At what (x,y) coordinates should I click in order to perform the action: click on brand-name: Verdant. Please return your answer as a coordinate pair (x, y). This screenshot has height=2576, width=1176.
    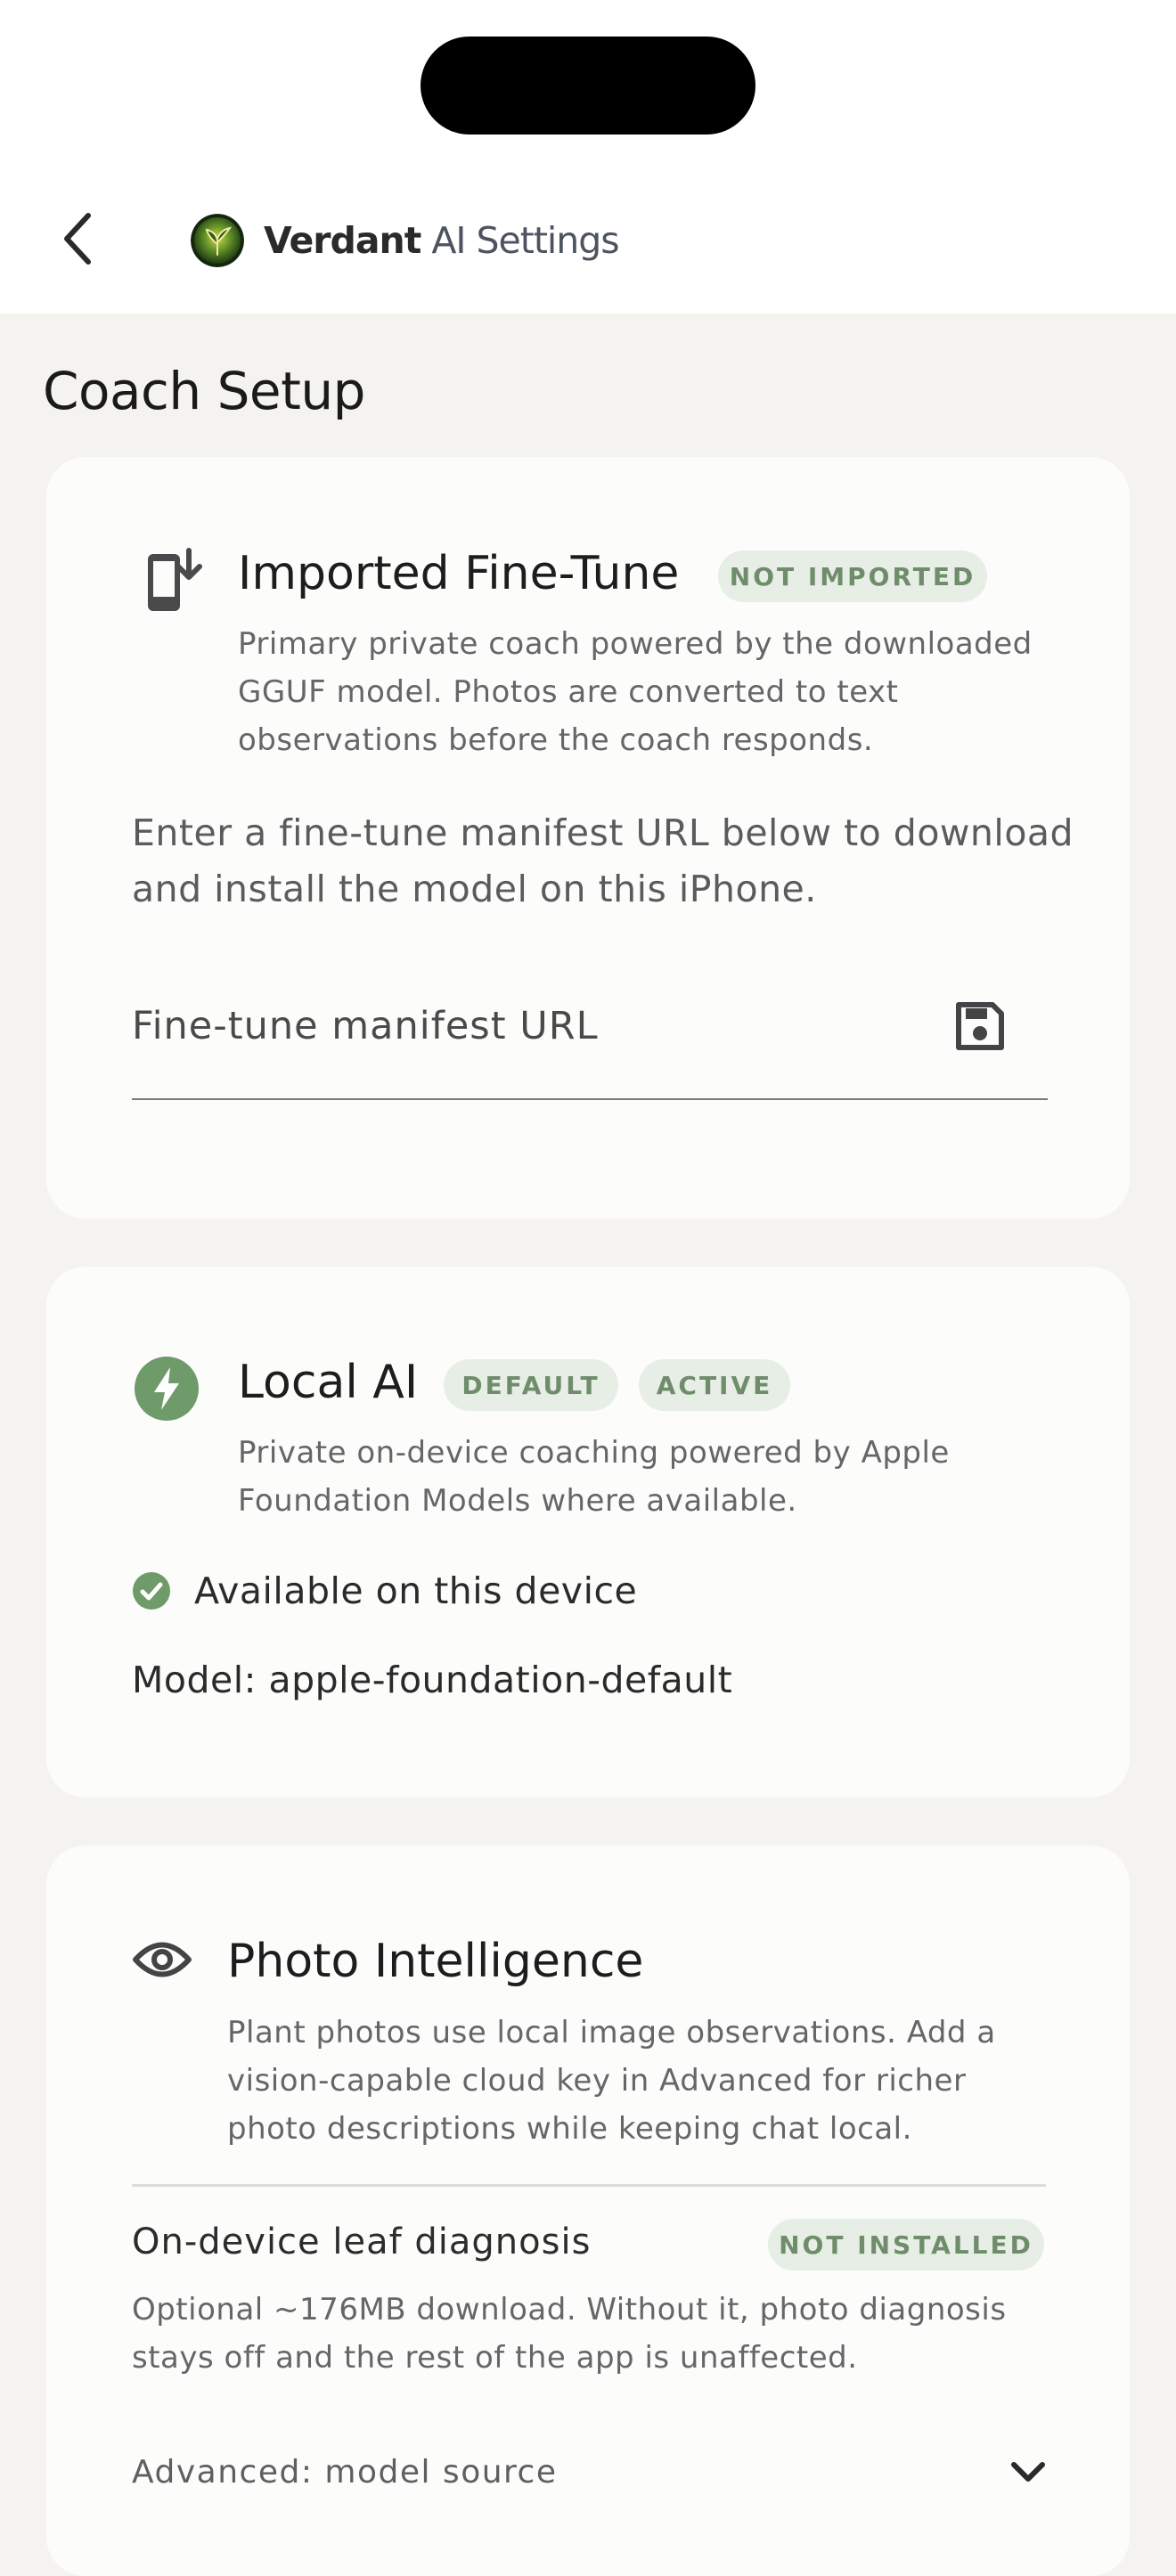
    Looking at the image, I should click on (342, 241).